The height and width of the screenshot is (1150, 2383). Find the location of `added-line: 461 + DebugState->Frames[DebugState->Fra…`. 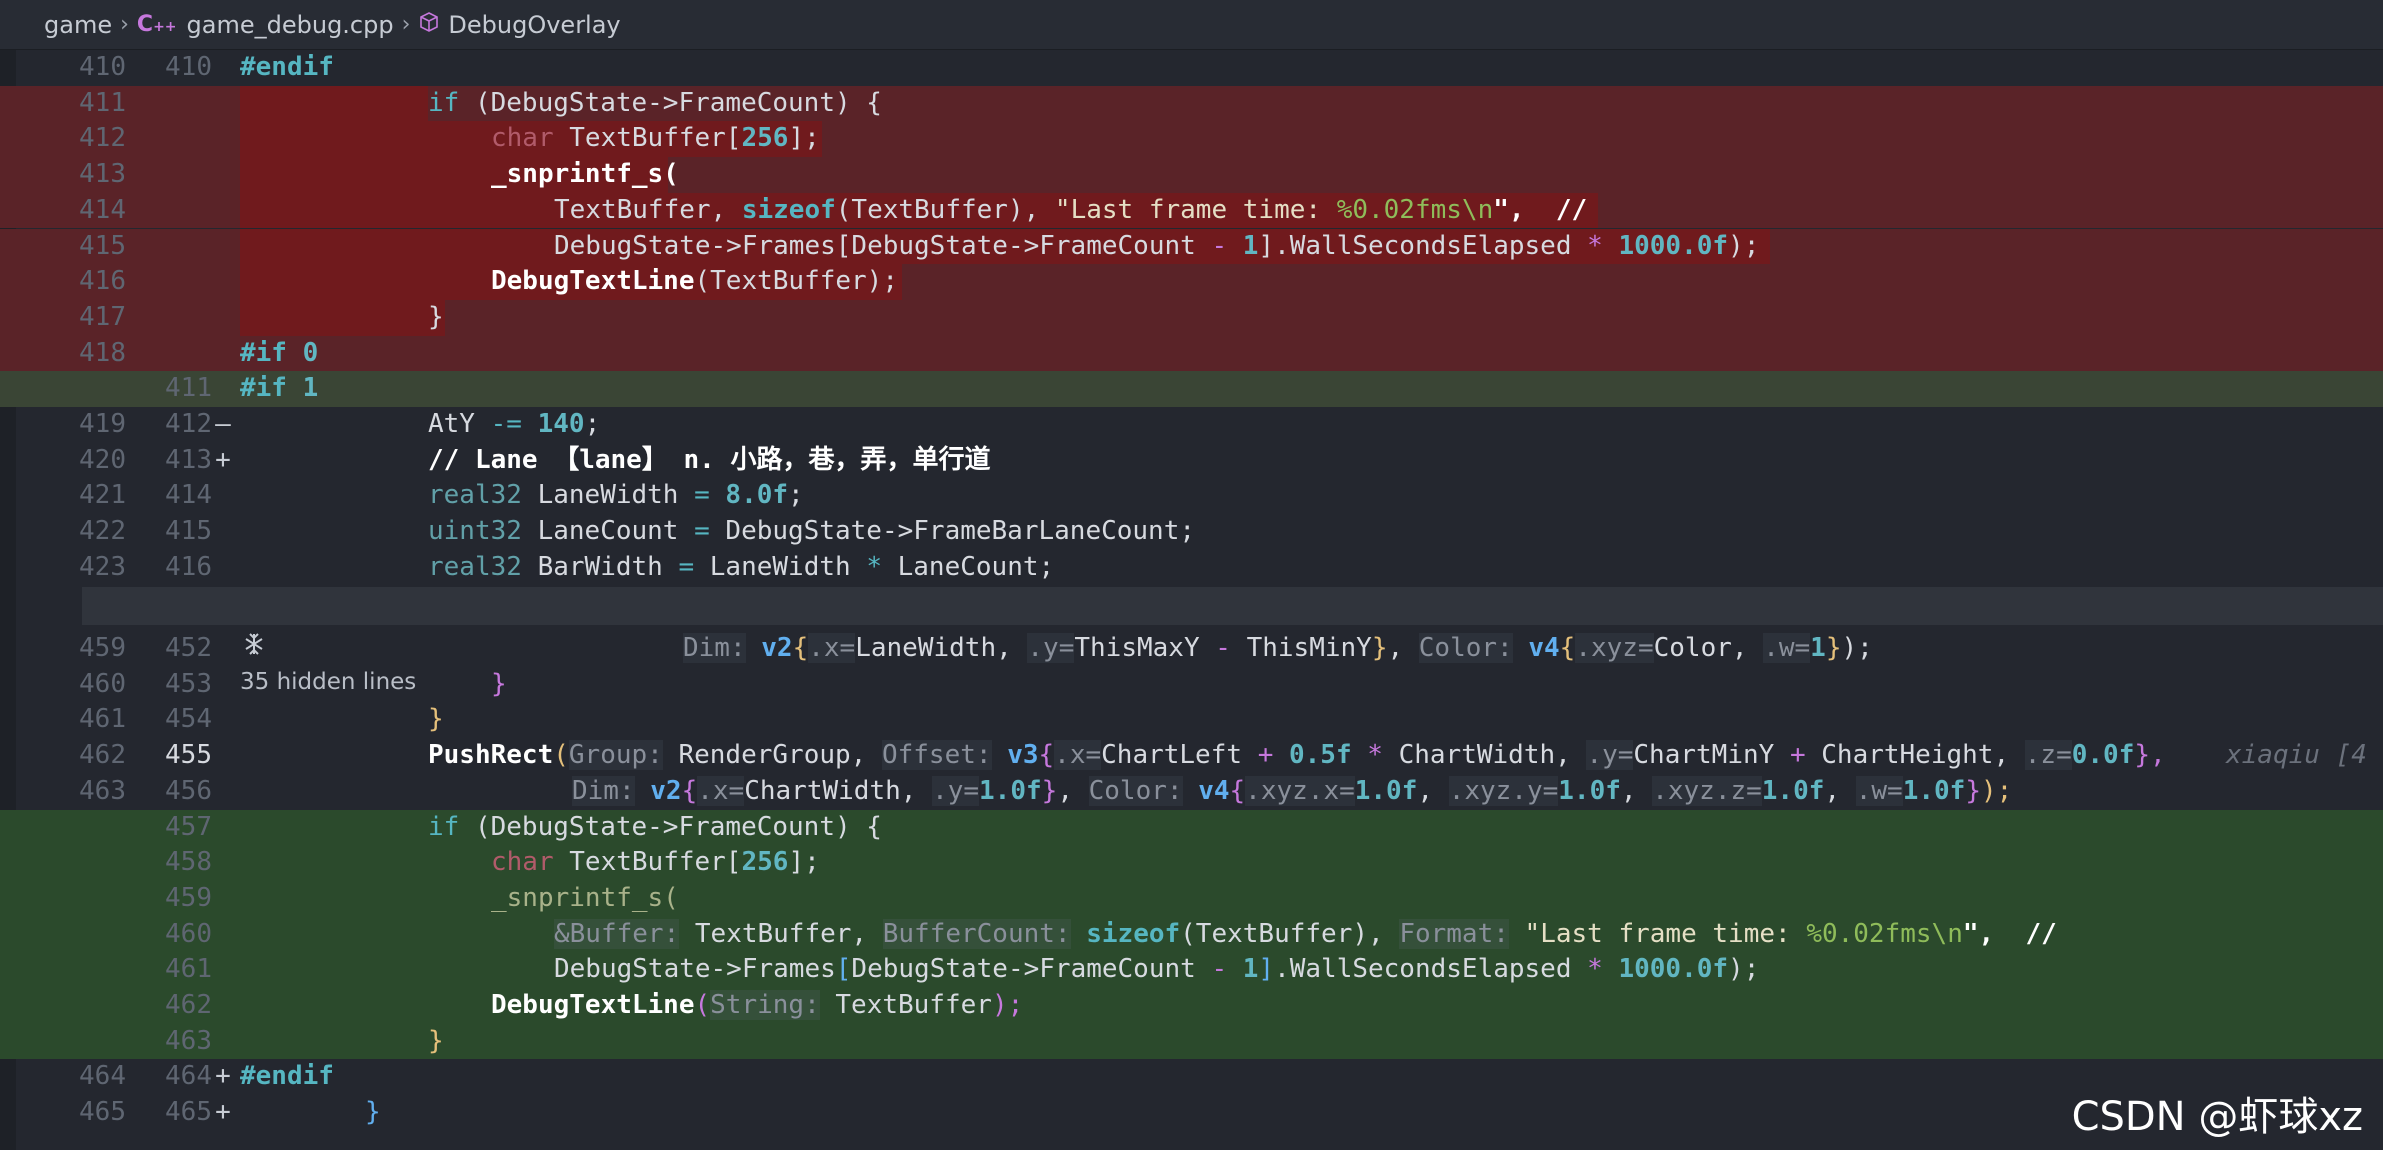

added-line: 461 + DebugState->Frames[DebugState->Fra… is located at coordinates (1191, 1004).